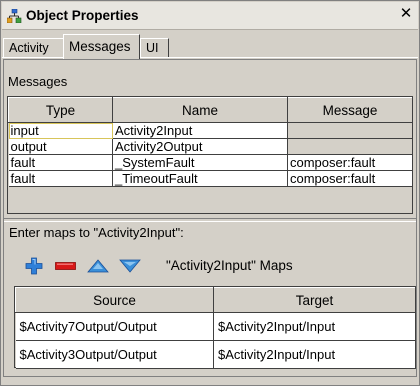 Image resolution: width=420 pixels, height=386 pixels. I want to click on table-row: output Activity2Output, so click(210, 146).